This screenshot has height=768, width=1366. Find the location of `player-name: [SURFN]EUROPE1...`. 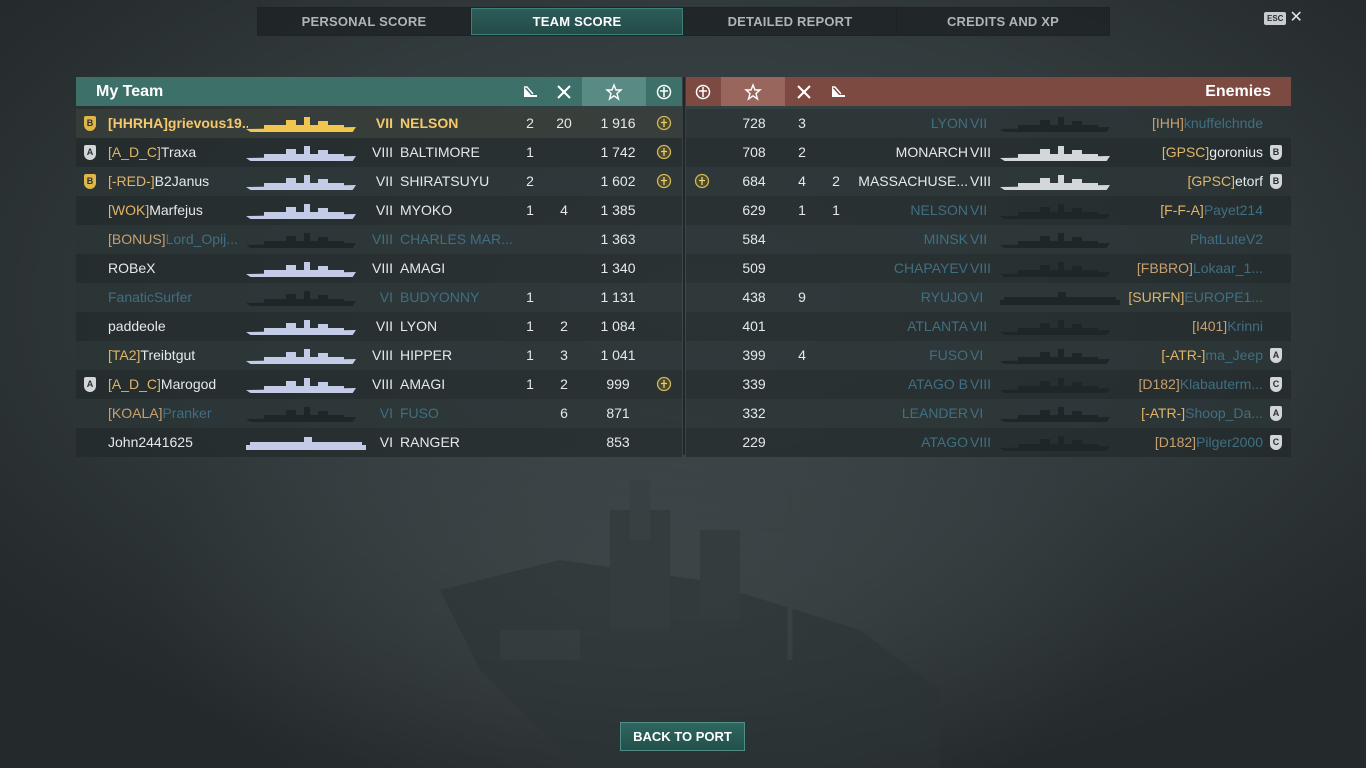

player-name: [SURFN]EUROPE1... is located at coordinates (1184, 297).